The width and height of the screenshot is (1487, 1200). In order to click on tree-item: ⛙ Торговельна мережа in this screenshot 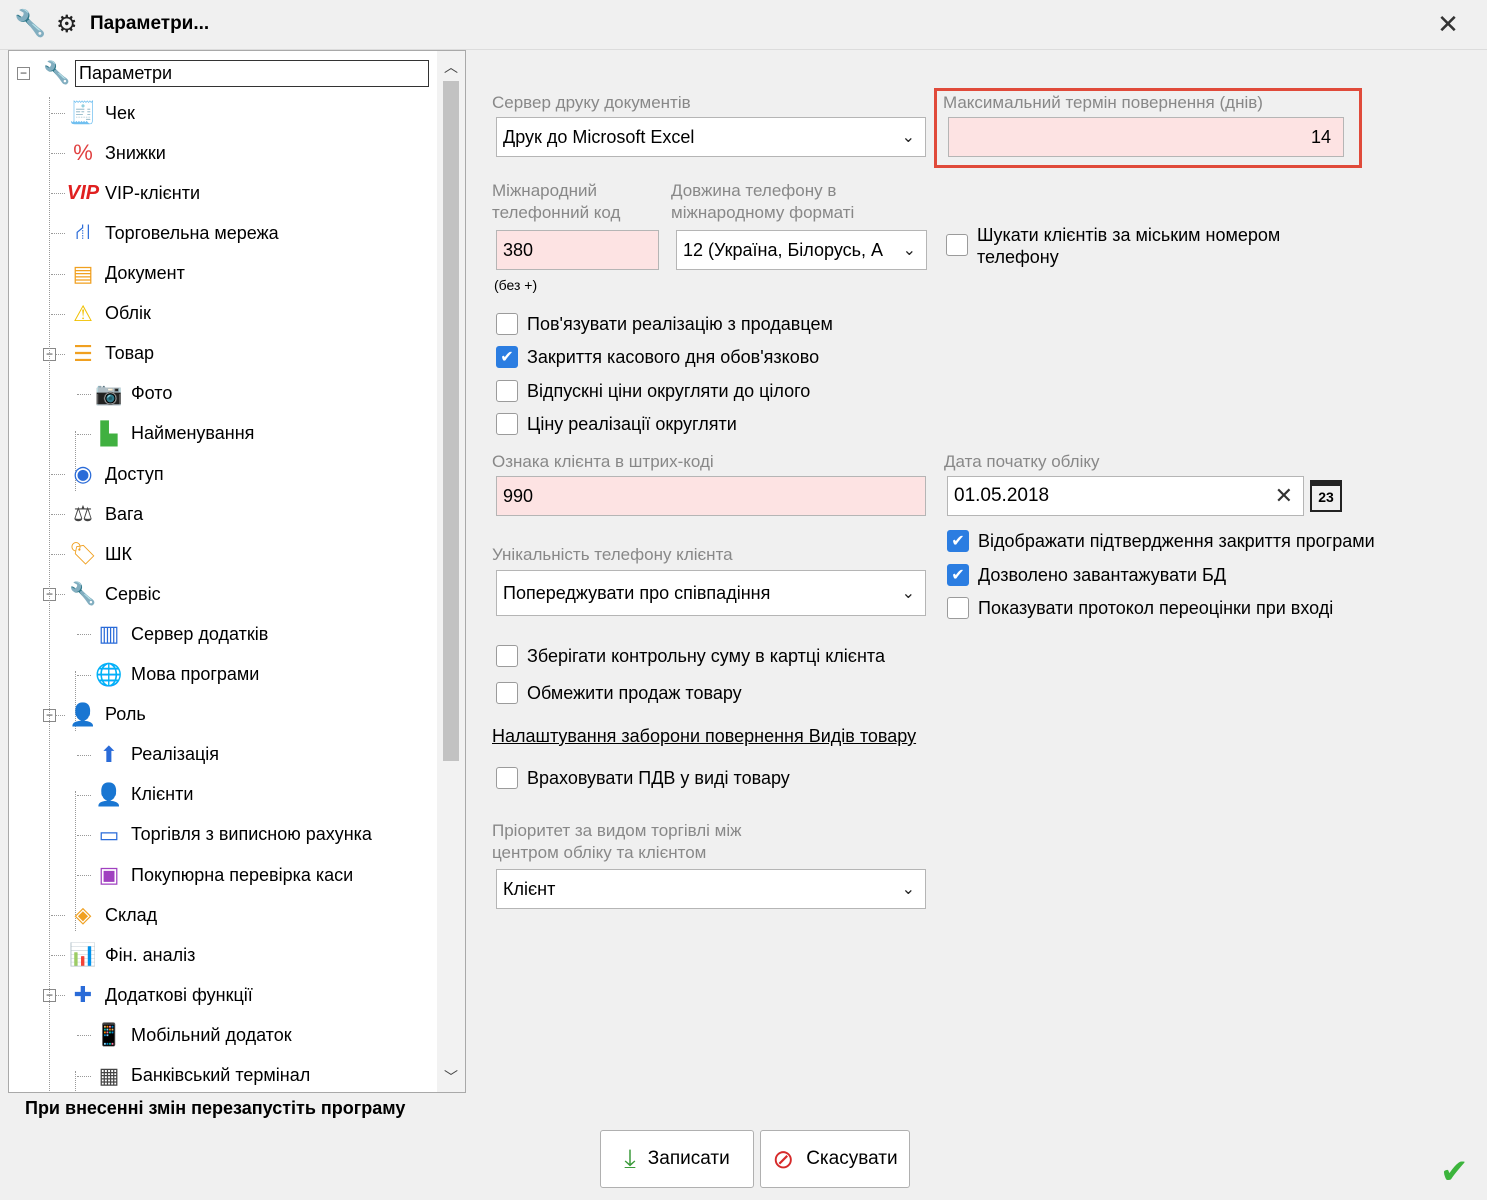, I will do `click(172, 233)`.